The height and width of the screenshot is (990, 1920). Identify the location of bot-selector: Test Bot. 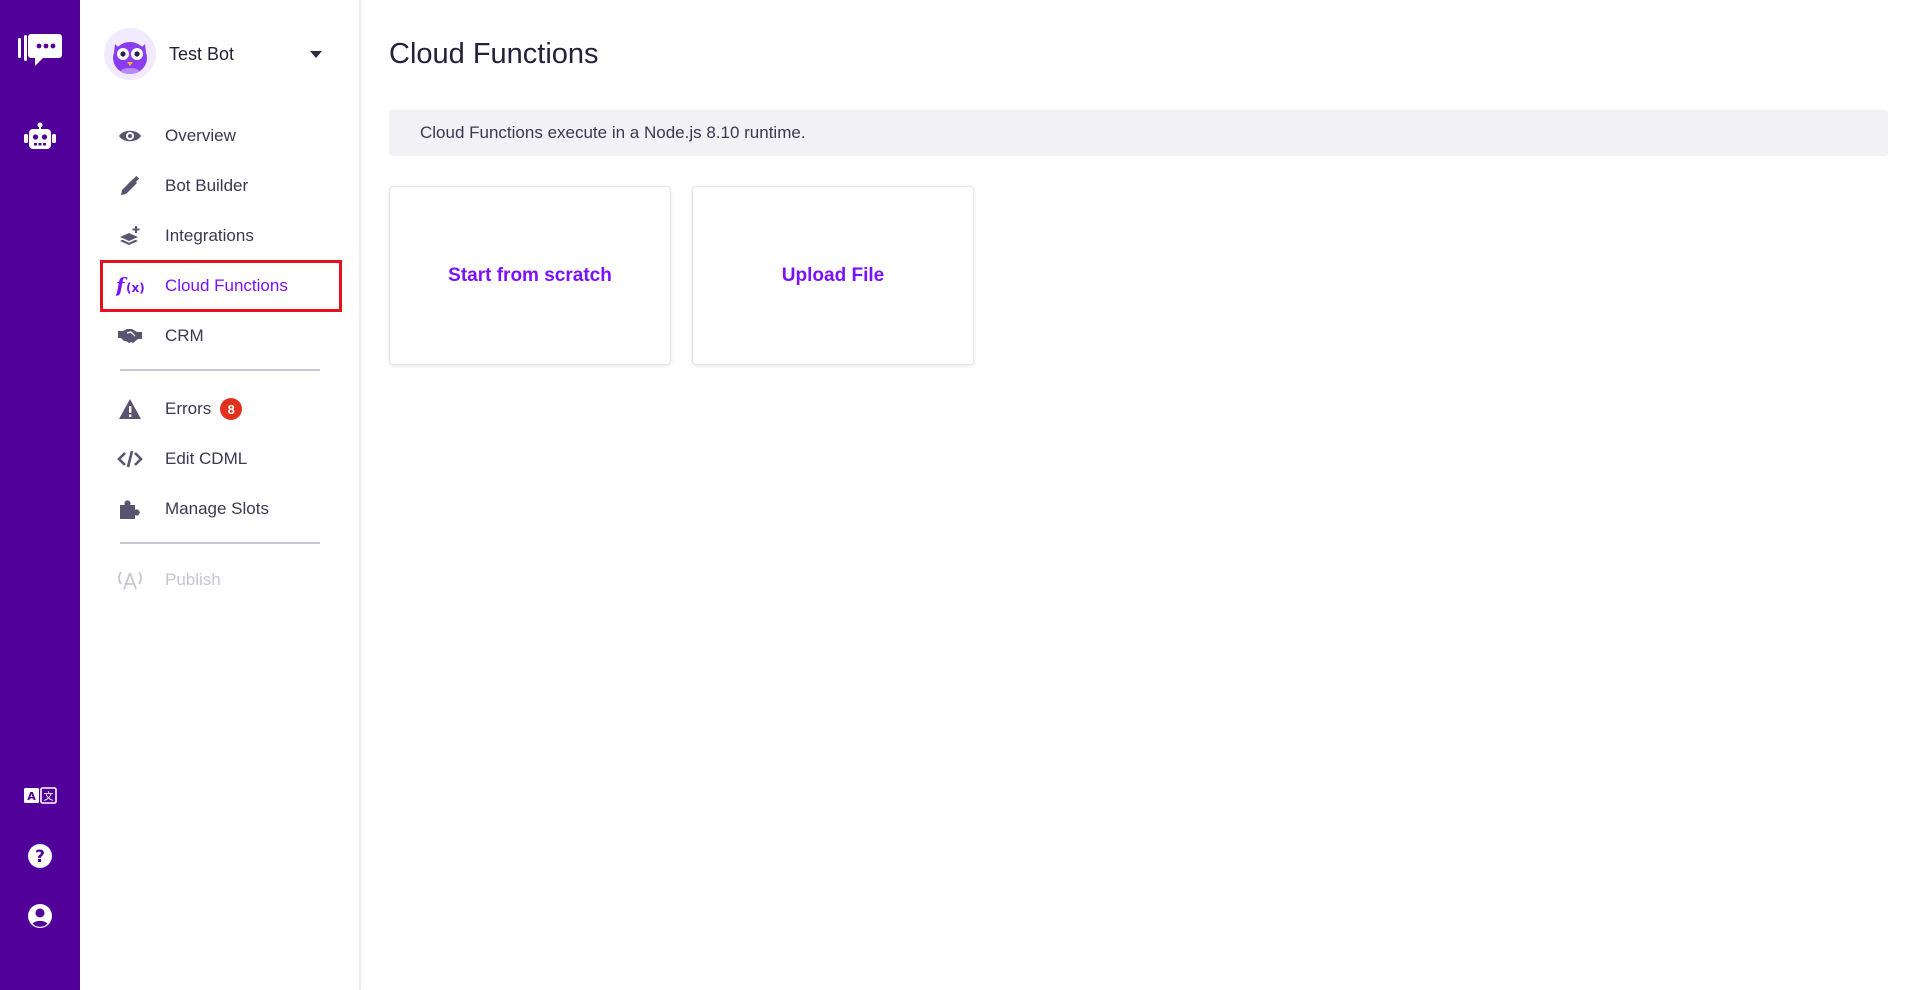
(220, 54).